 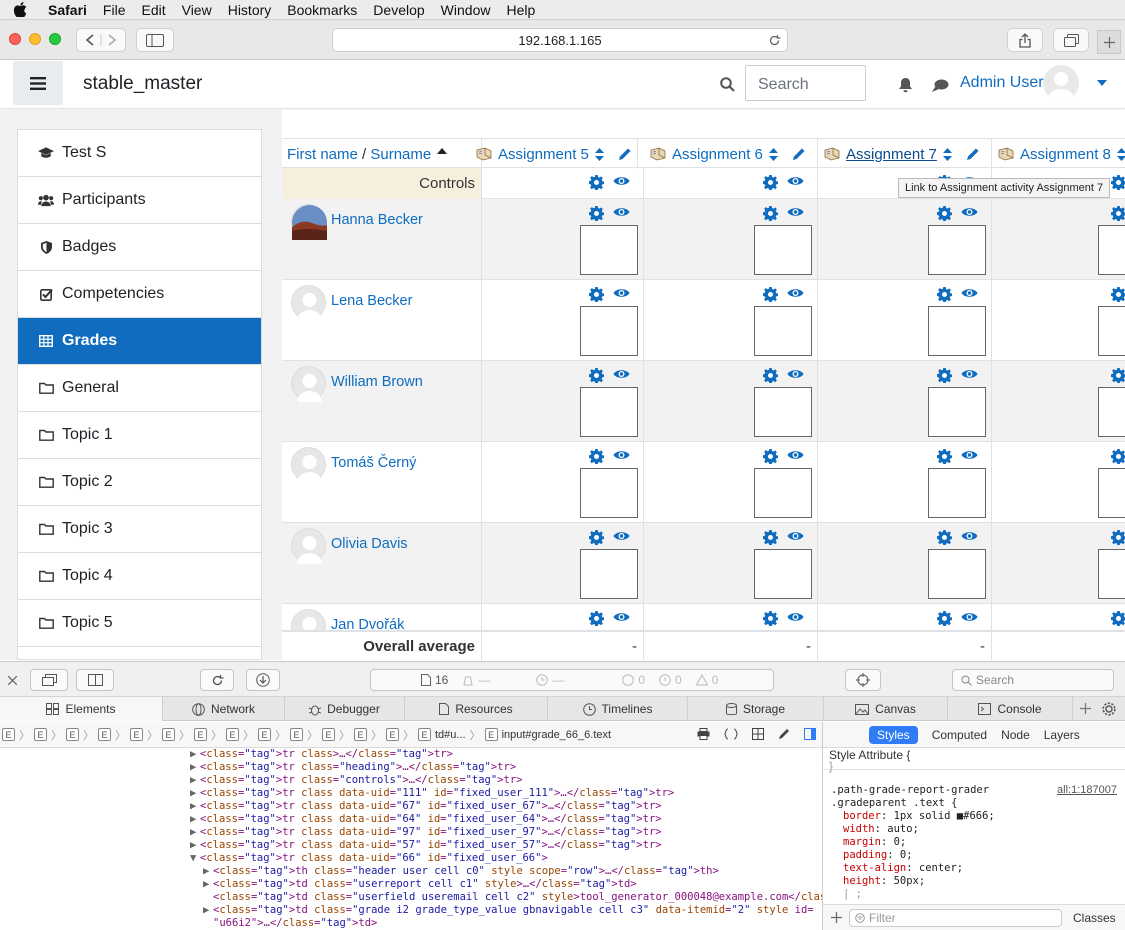 I want to click on dock-side-button, so click(x=95, y=680).